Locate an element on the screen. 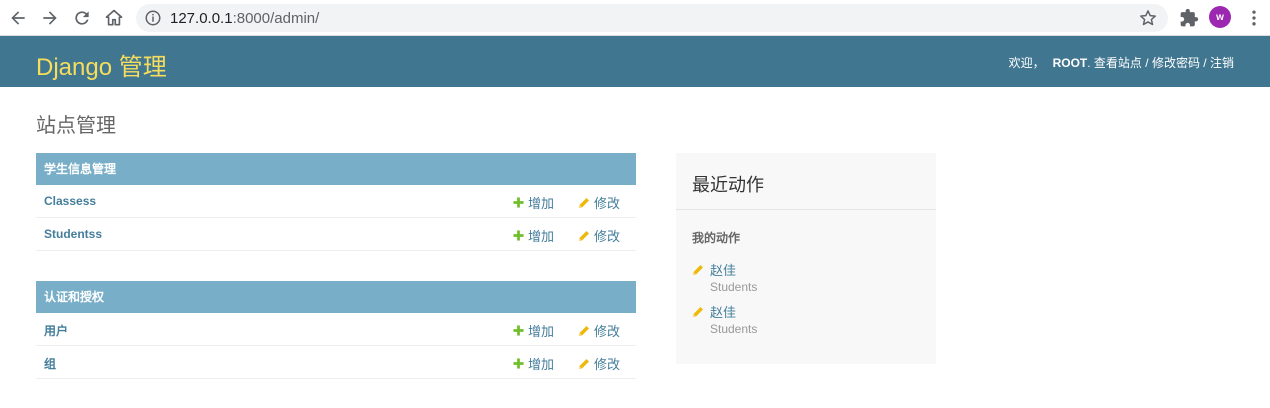 The image size is (1270, 408). model-row: 组 增加 修改 is located at coordinates (336, 362).